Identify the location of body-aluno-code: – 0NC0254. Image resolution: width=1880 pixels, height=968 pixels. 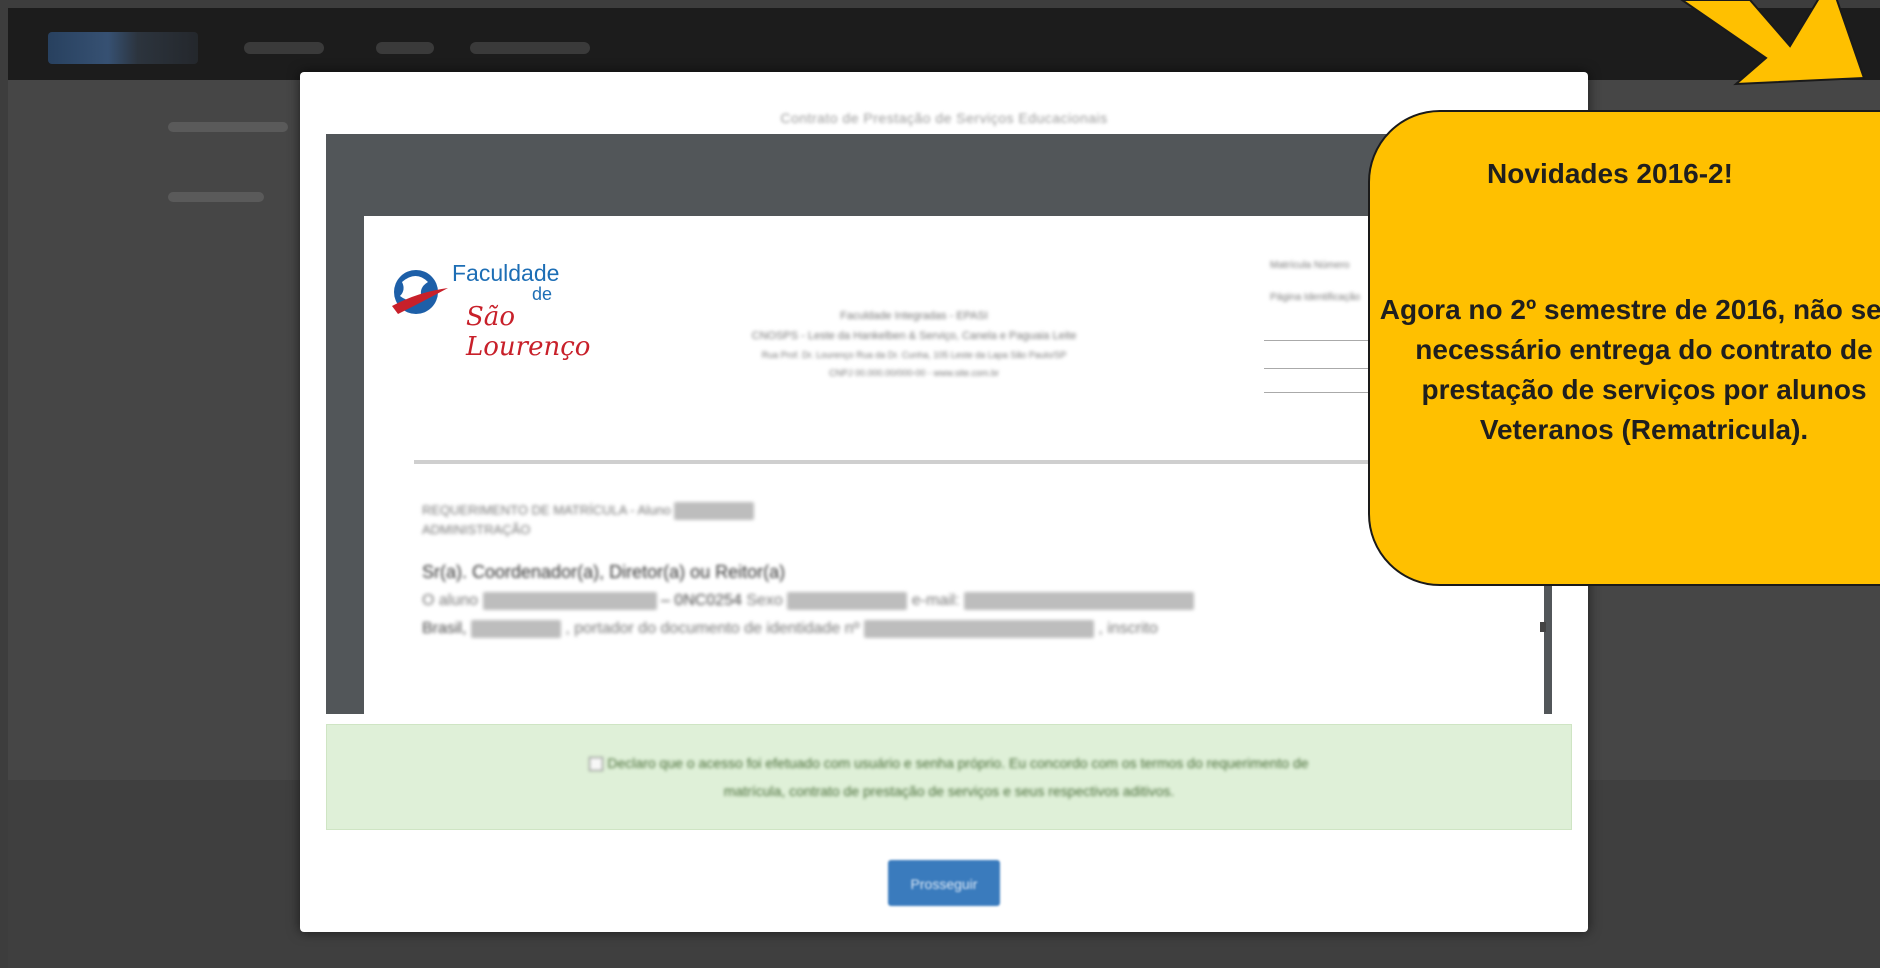
(701, 601).